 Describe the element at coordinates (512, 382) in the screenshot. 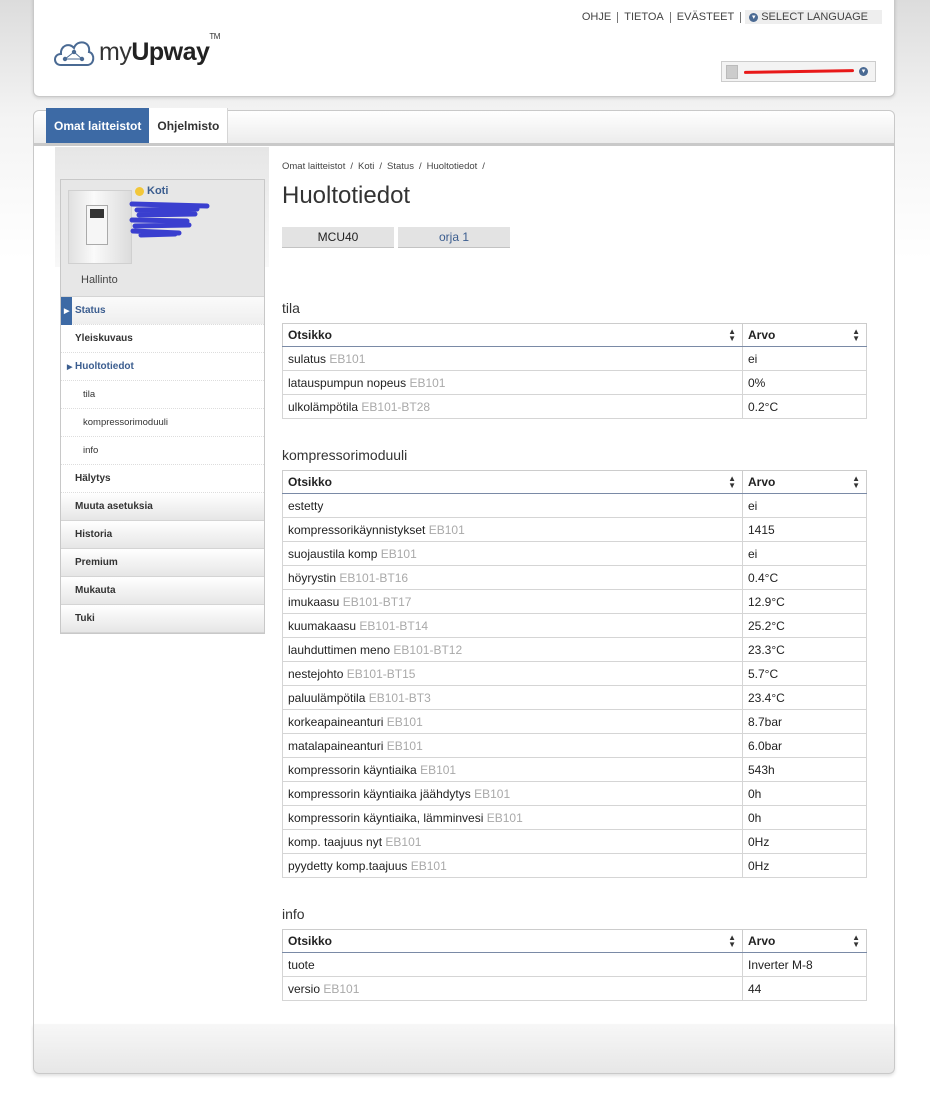

I see `row-title-cell: latauspumpun nopeus EB101` at that location.